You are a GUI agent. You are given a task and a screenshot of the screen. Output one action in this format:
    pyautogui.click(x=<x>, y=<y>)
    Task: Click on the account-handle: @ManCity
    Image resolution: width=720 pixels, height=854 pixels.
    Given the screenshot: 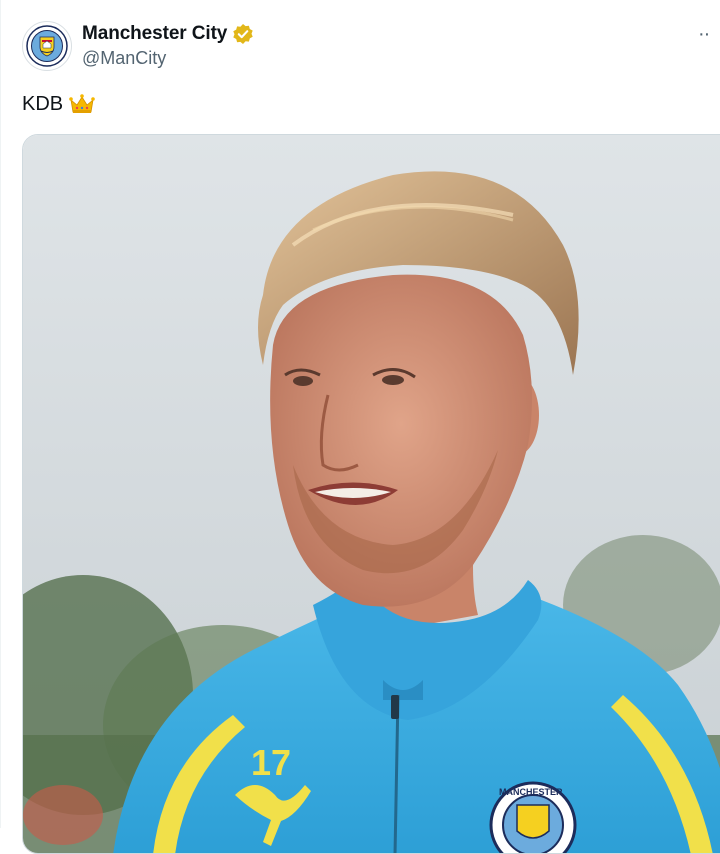 What is the action you would take?
    pyautogui.click(x=168, y=58)
    